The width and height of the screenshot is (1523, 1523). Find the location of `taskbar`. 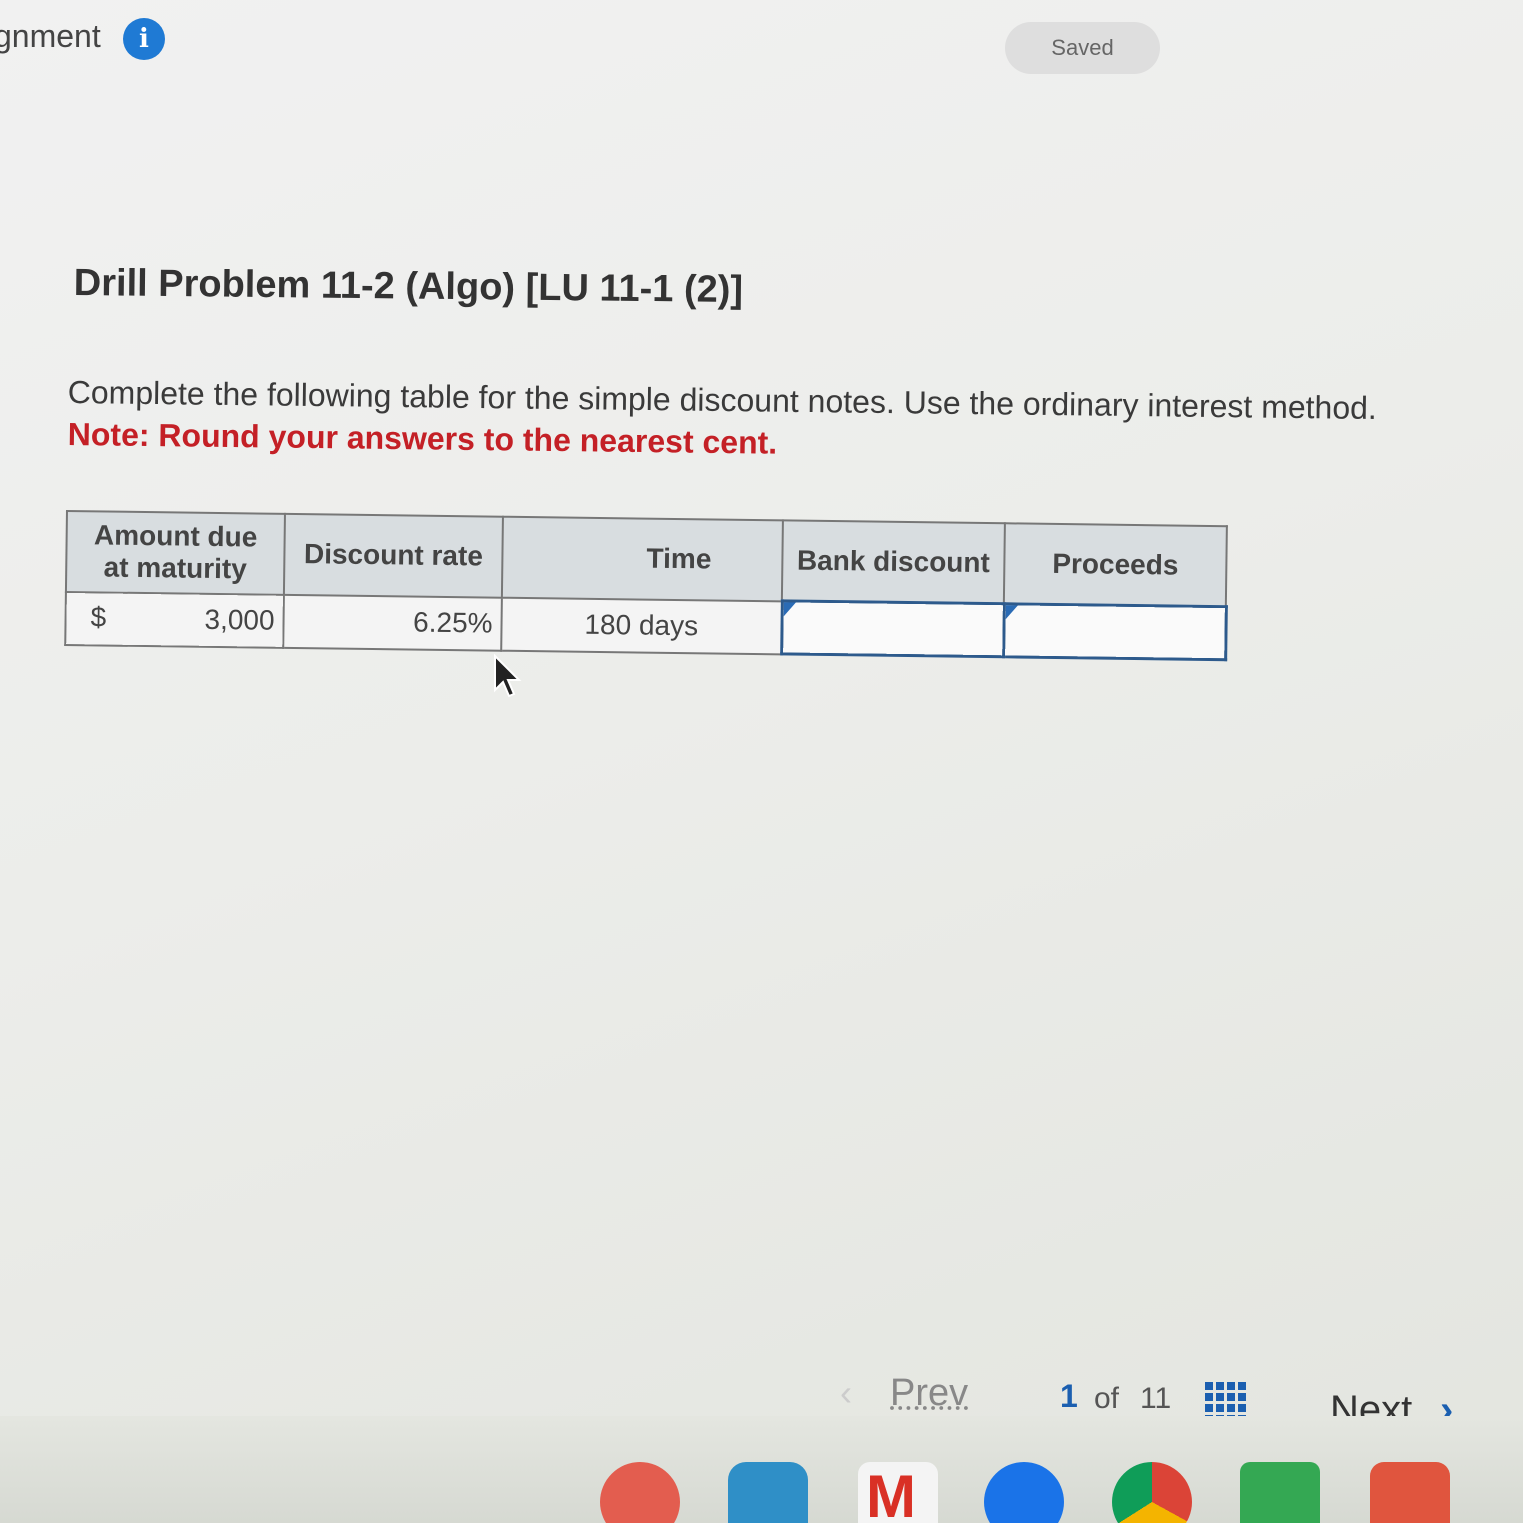

taskbar is located at coordinates (761, 1469).